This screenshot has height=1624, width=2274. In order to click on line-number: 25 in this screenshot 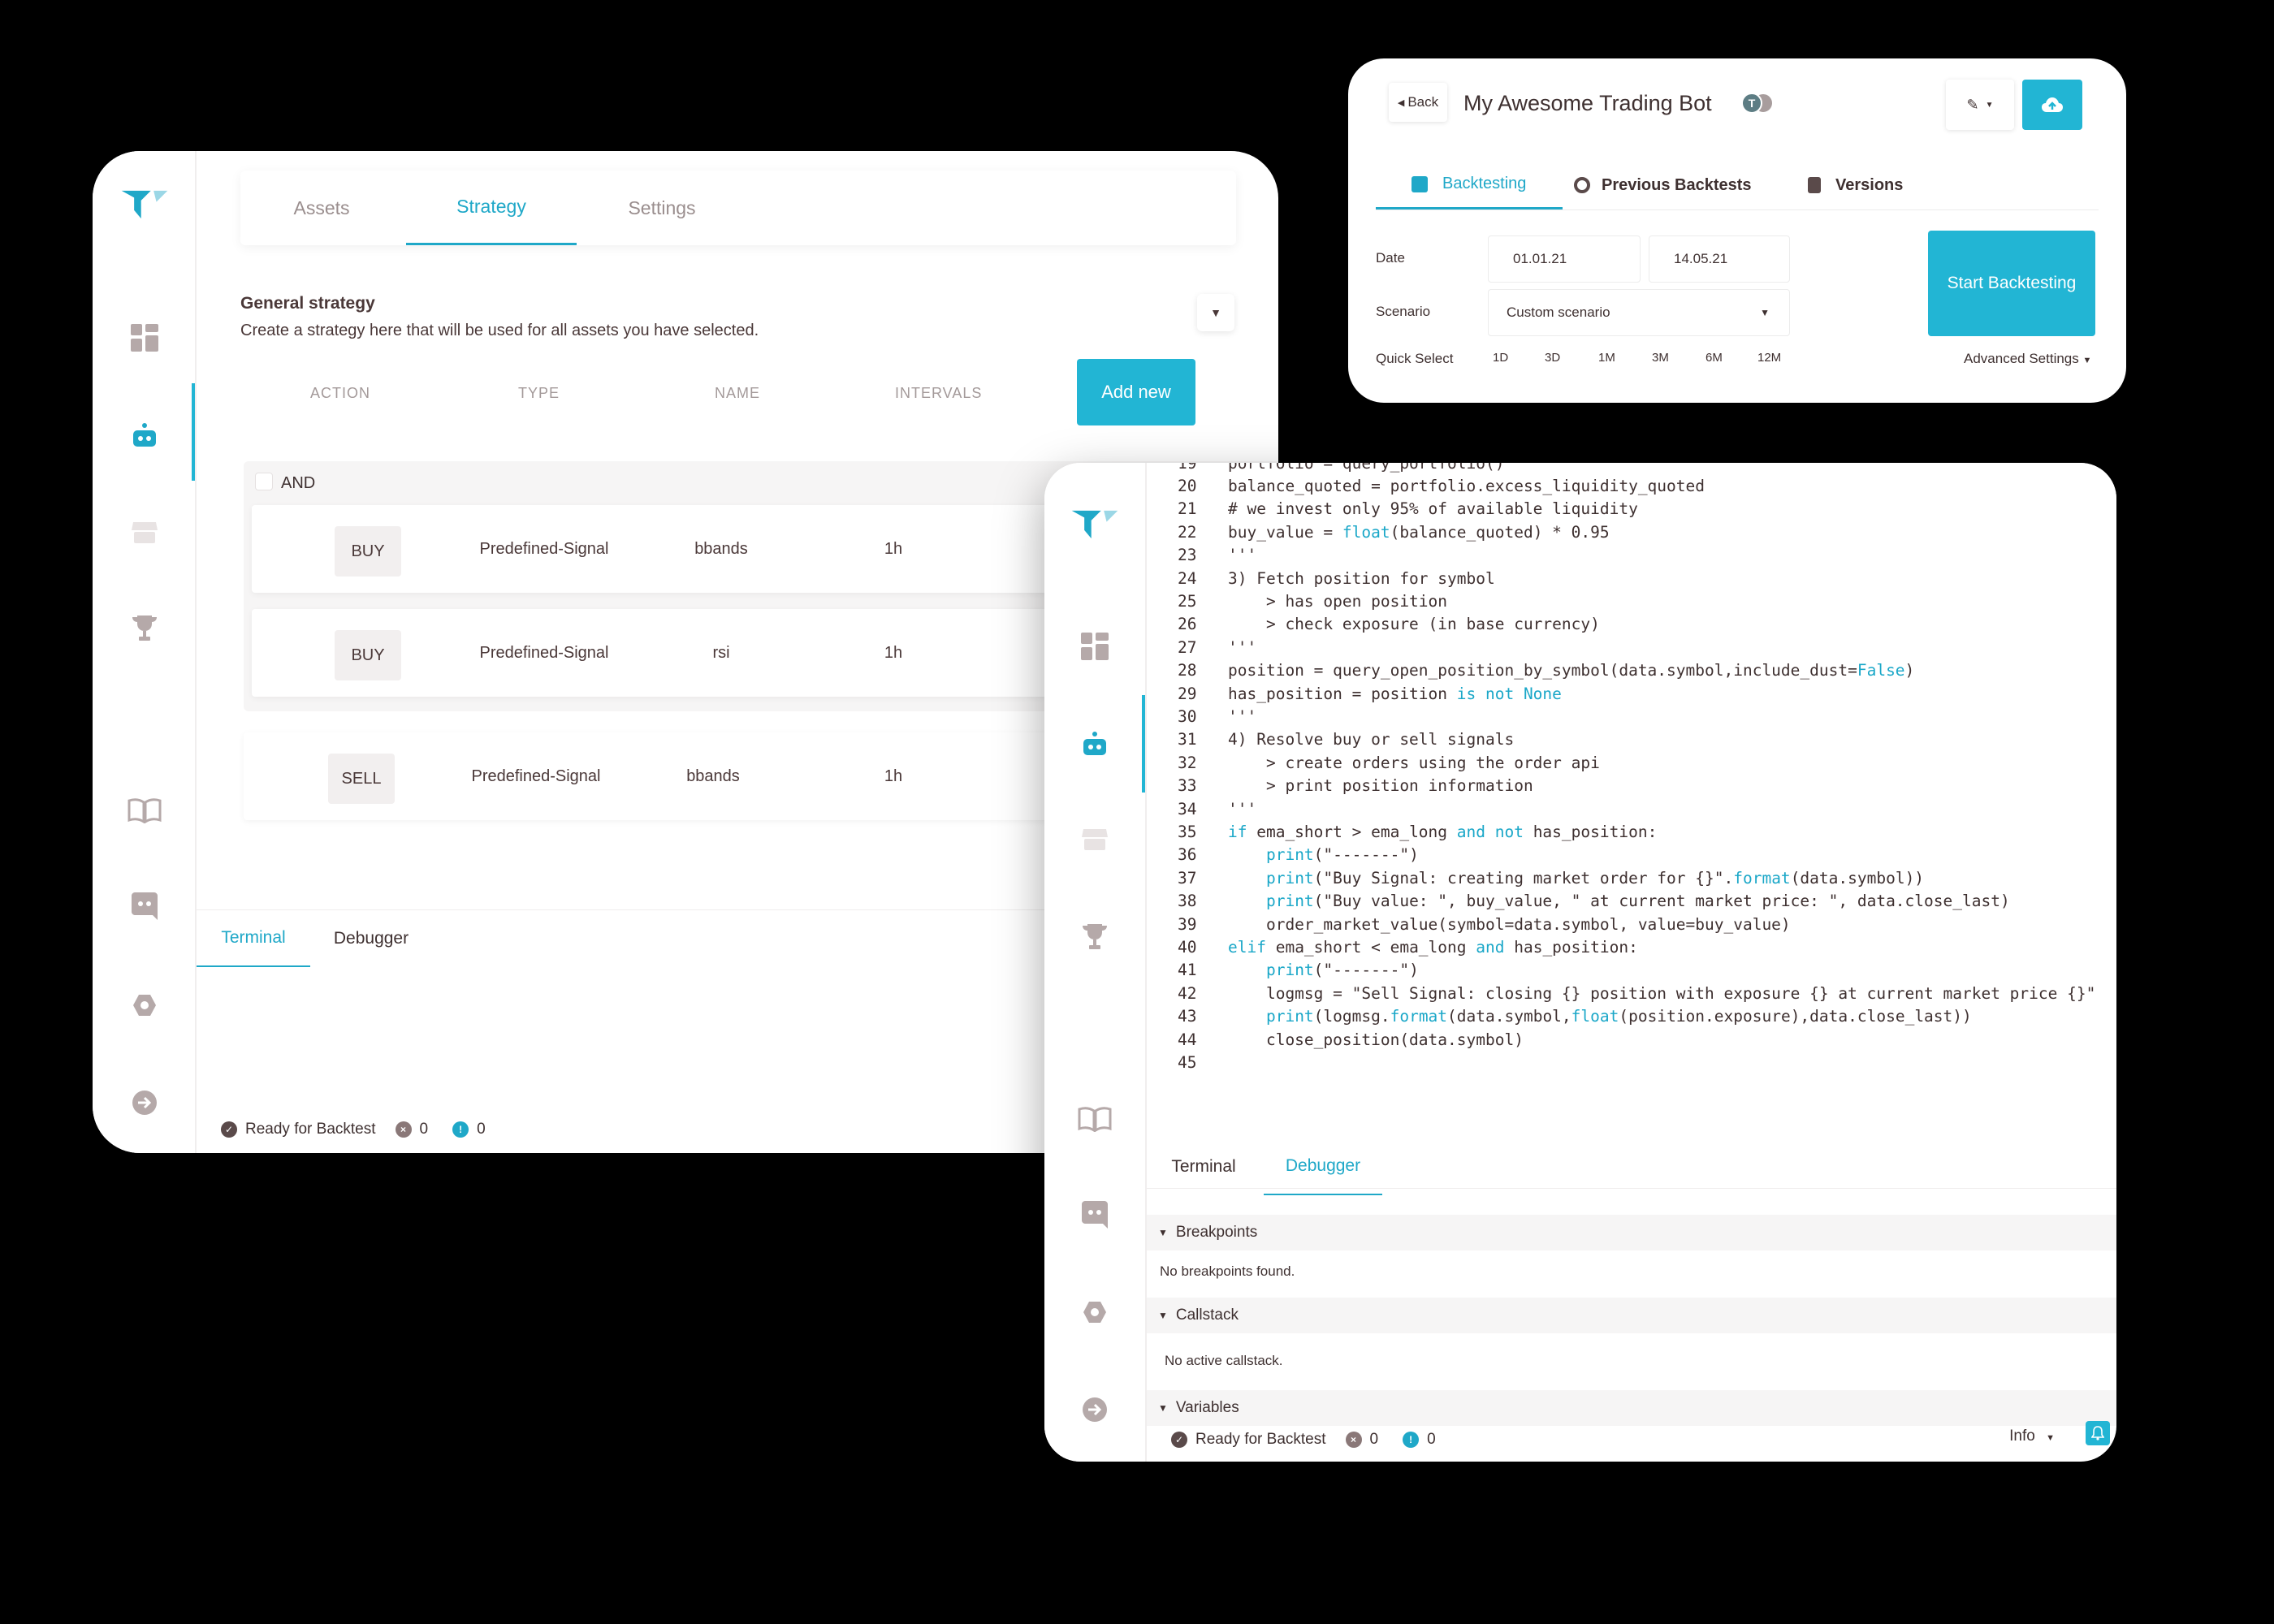, I will do `click(1187, 601)`.